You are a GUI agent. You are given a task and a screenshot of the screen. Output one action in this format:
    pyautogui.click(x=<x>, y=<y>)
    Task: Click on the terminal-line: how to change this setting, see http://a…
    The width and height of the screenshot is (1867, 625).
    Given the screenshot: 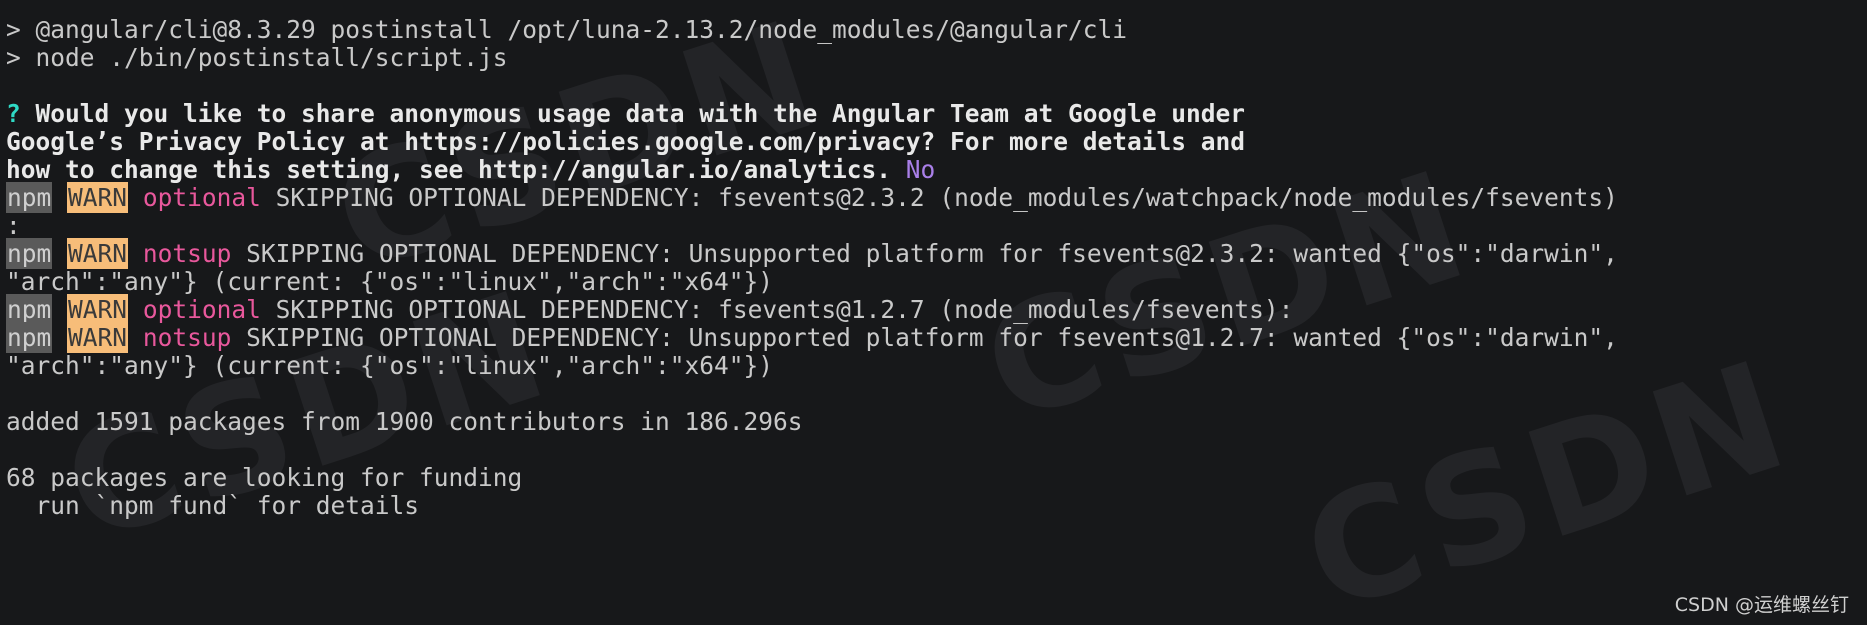 What is the action you would take?
    pyautogui.click(x=934, y=170)
    